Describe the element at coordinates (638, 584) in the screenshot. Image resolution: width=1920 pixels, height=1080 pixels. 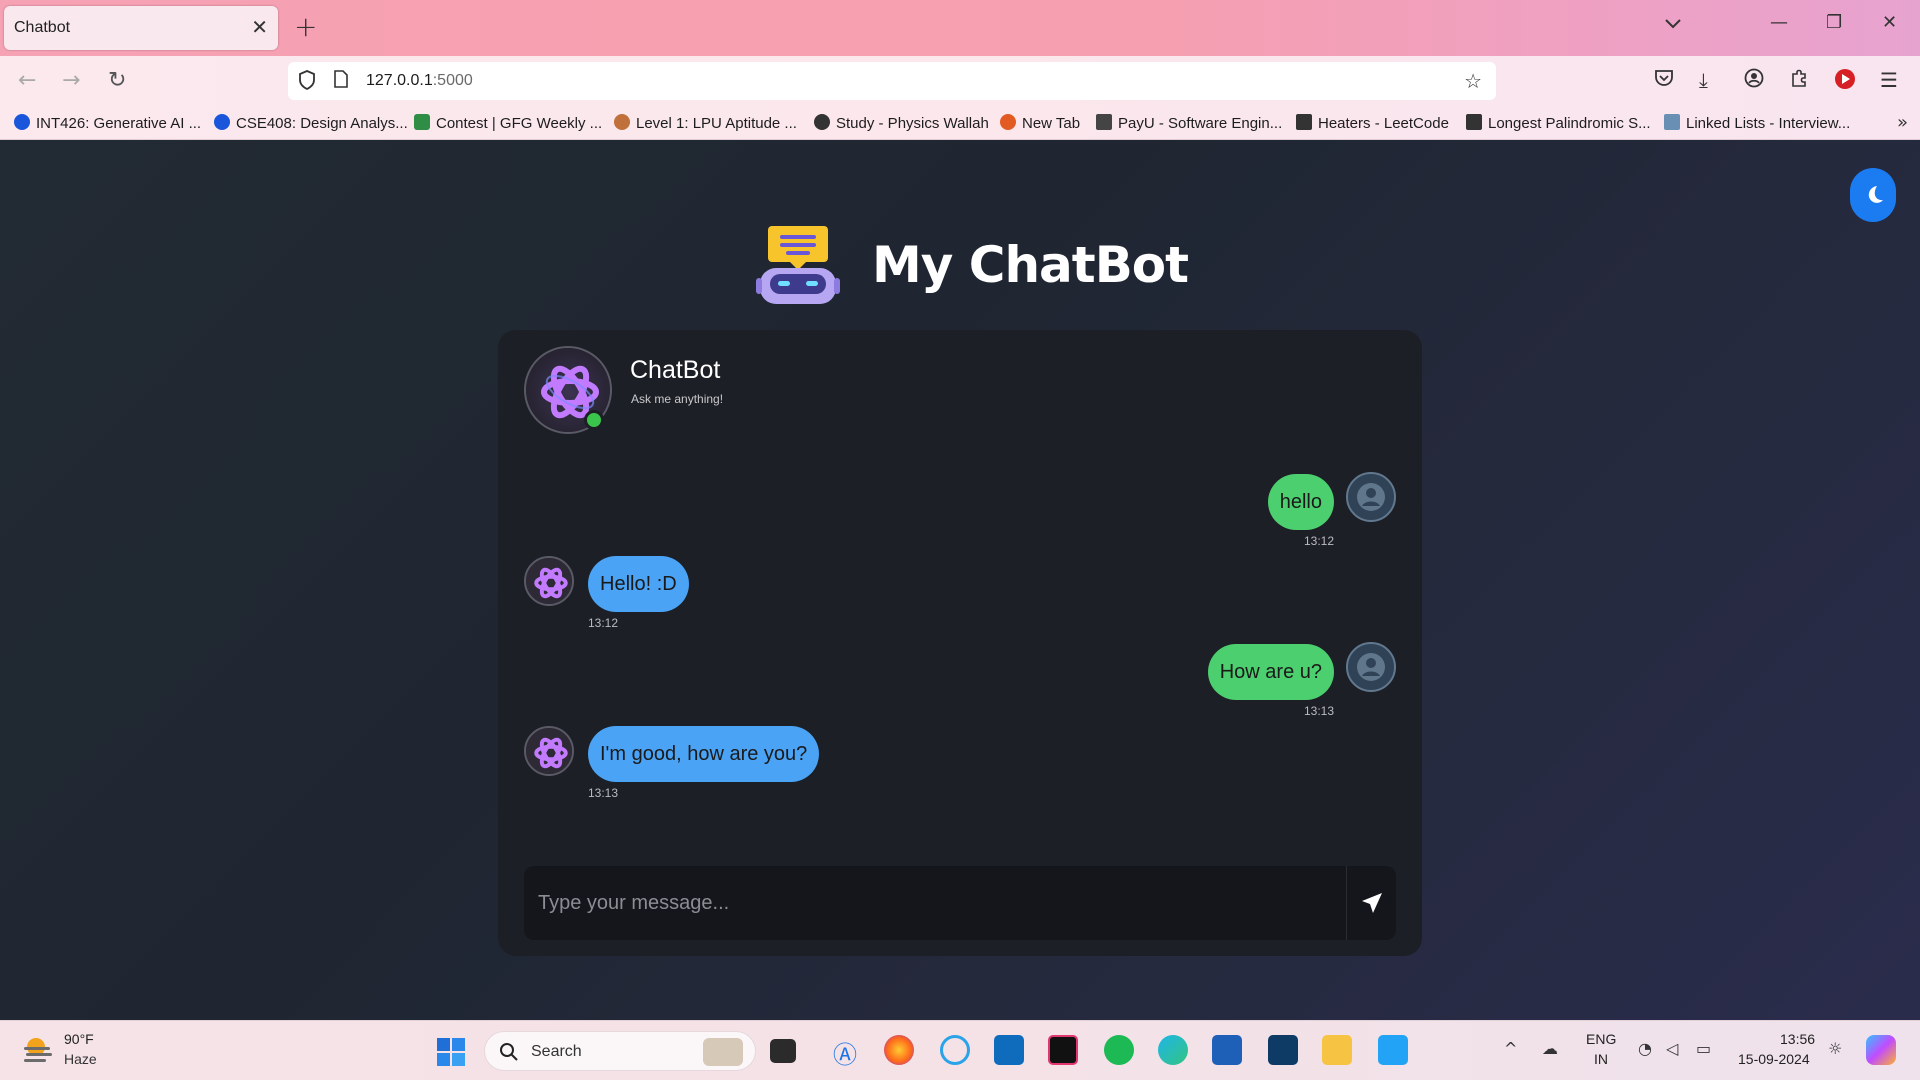
I see `bot-message: Hello! :D` at that location.